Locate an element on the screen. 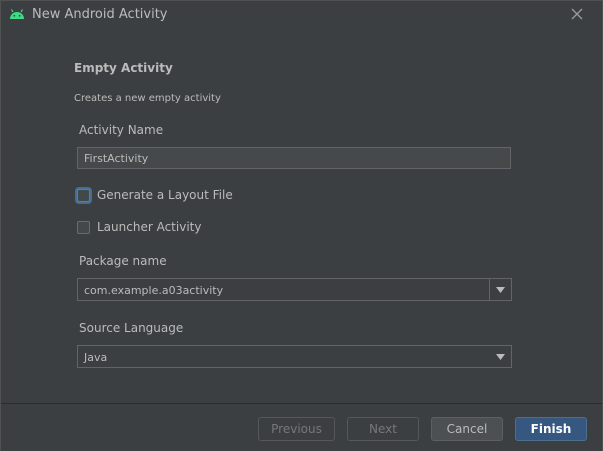 This screenshot has height=451, width=603. close-icon is located at coordinates (577, 14).